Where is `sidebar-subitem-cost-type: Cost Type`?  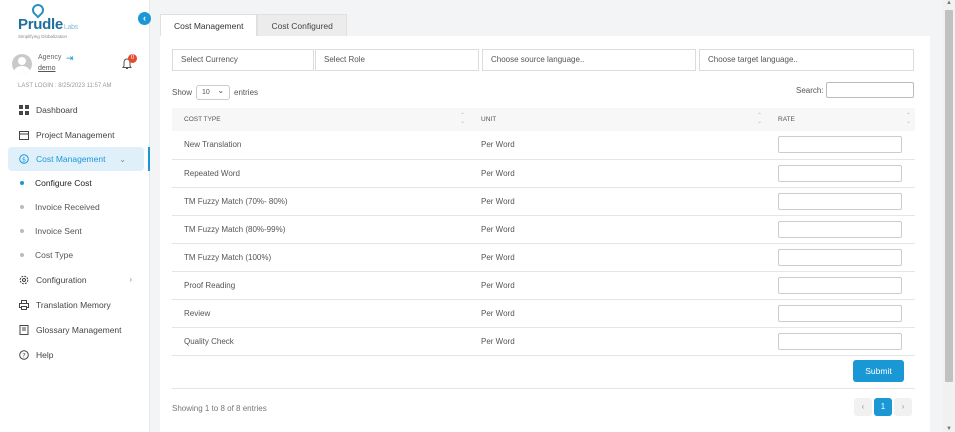
sidebar-subitem-cost-type: Cost Type is located at coordinates (79, 255).